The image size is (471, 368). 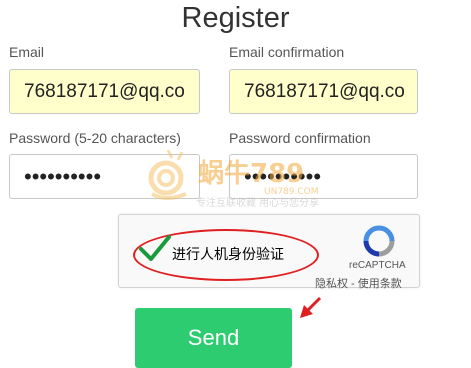 I want to click on watermark-logo: 蜗牛789 UN789.COM 专注互联收藏 用心与您分享, so click(x=233, y=179).